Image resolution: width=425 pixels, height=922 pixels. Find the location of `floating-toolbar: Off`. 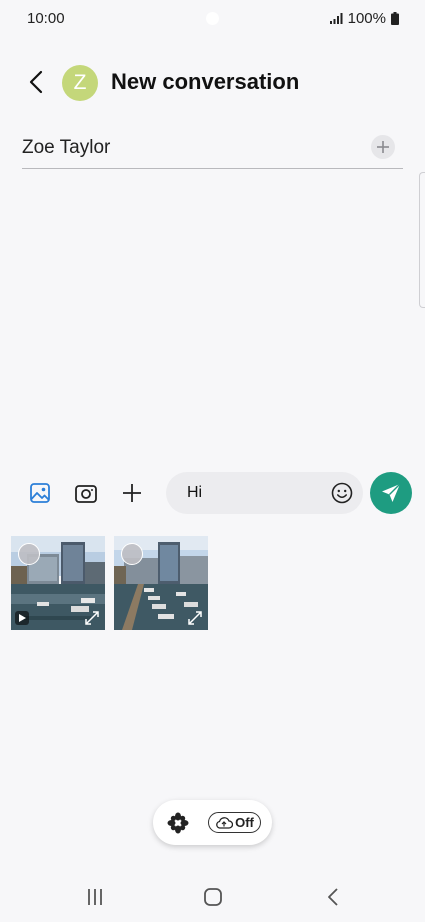

floating-toolbar: Off is located at coordinates (212, 822).